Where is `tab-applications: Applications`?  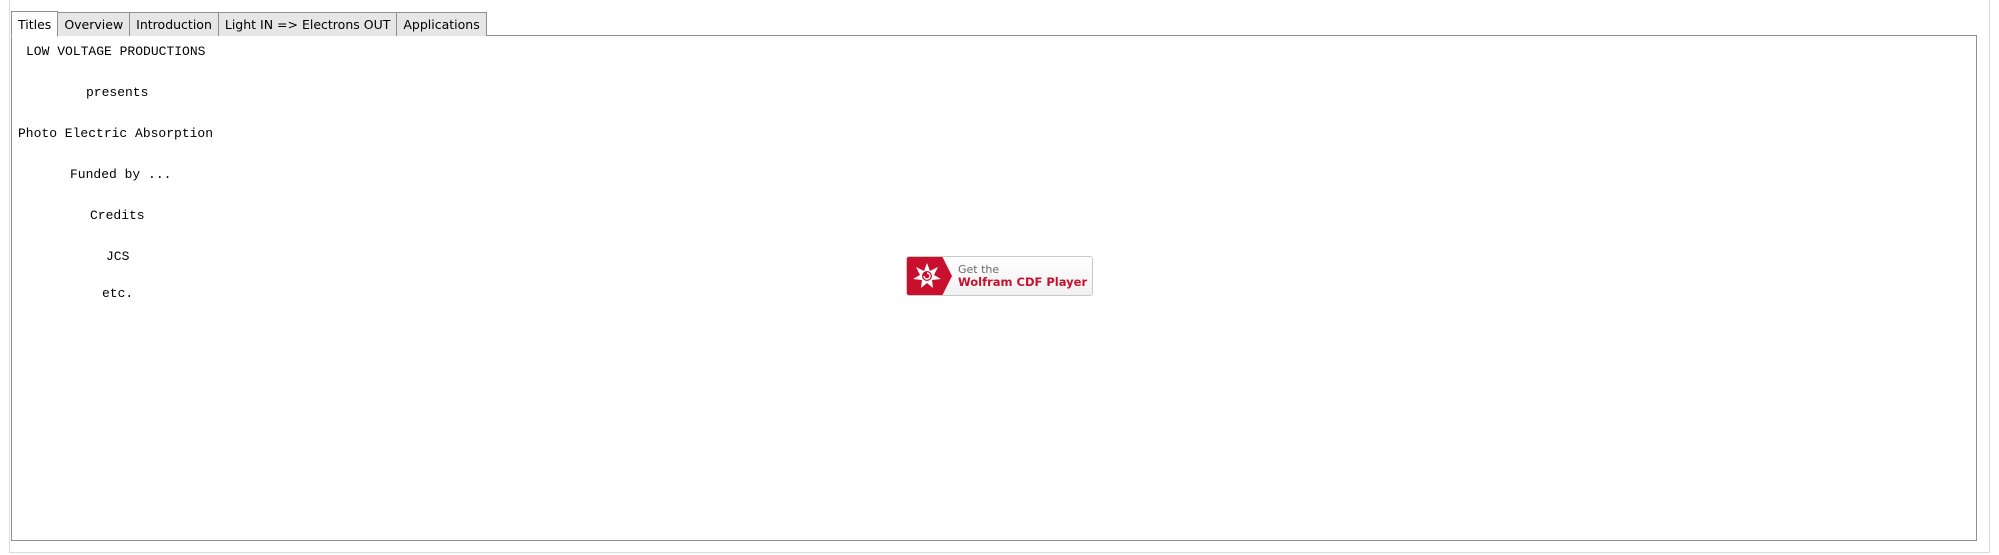
tab-applications: Applications is located at coordinates (441, 24).